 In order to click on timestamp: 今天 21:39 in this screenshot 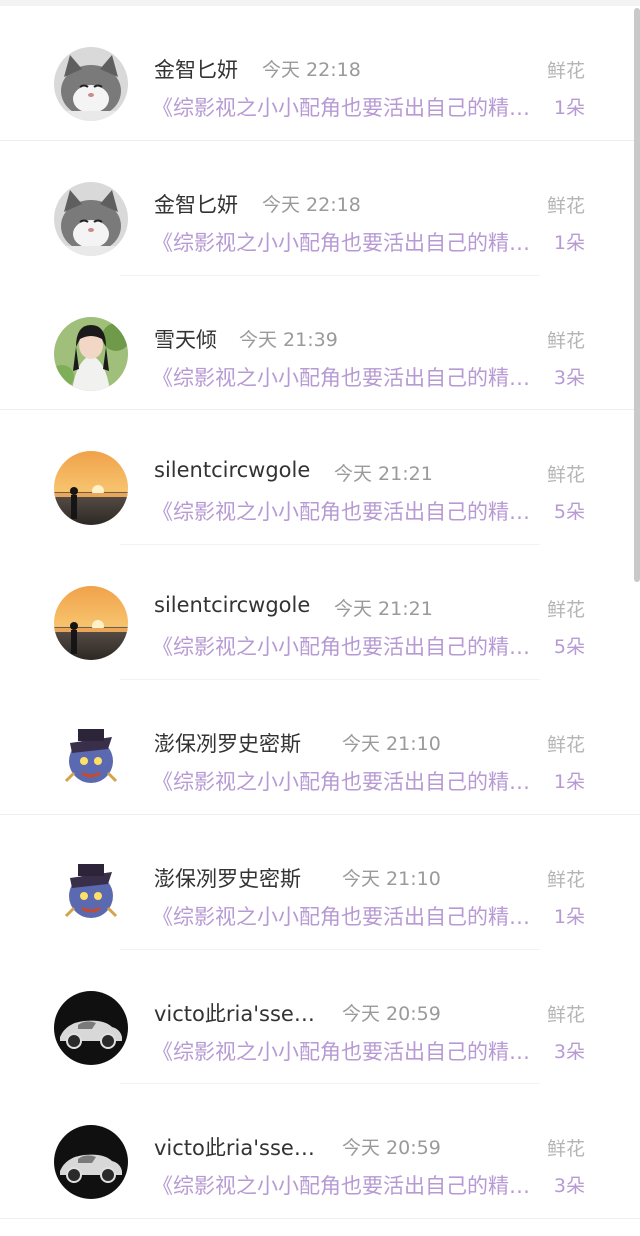, I will do `click(288, 339)`.